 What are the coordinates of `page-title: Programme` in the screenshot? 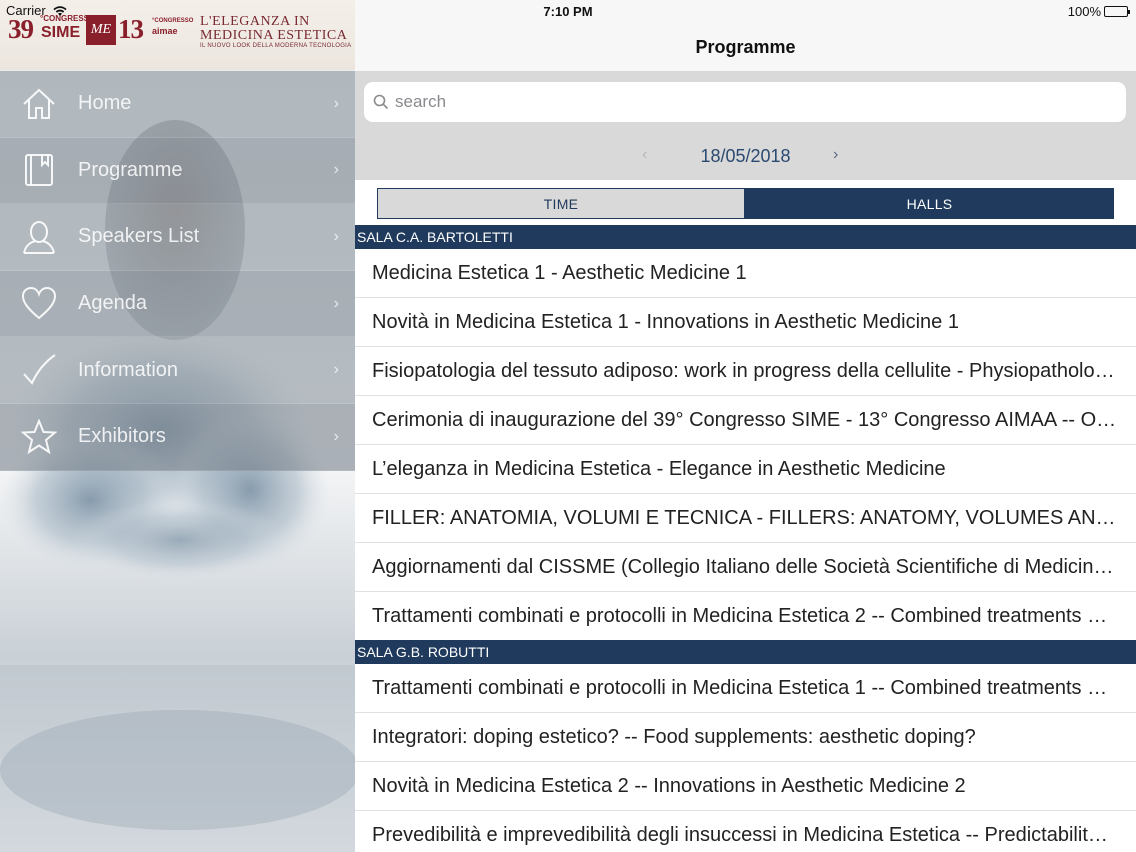 It's located at (745, 47).